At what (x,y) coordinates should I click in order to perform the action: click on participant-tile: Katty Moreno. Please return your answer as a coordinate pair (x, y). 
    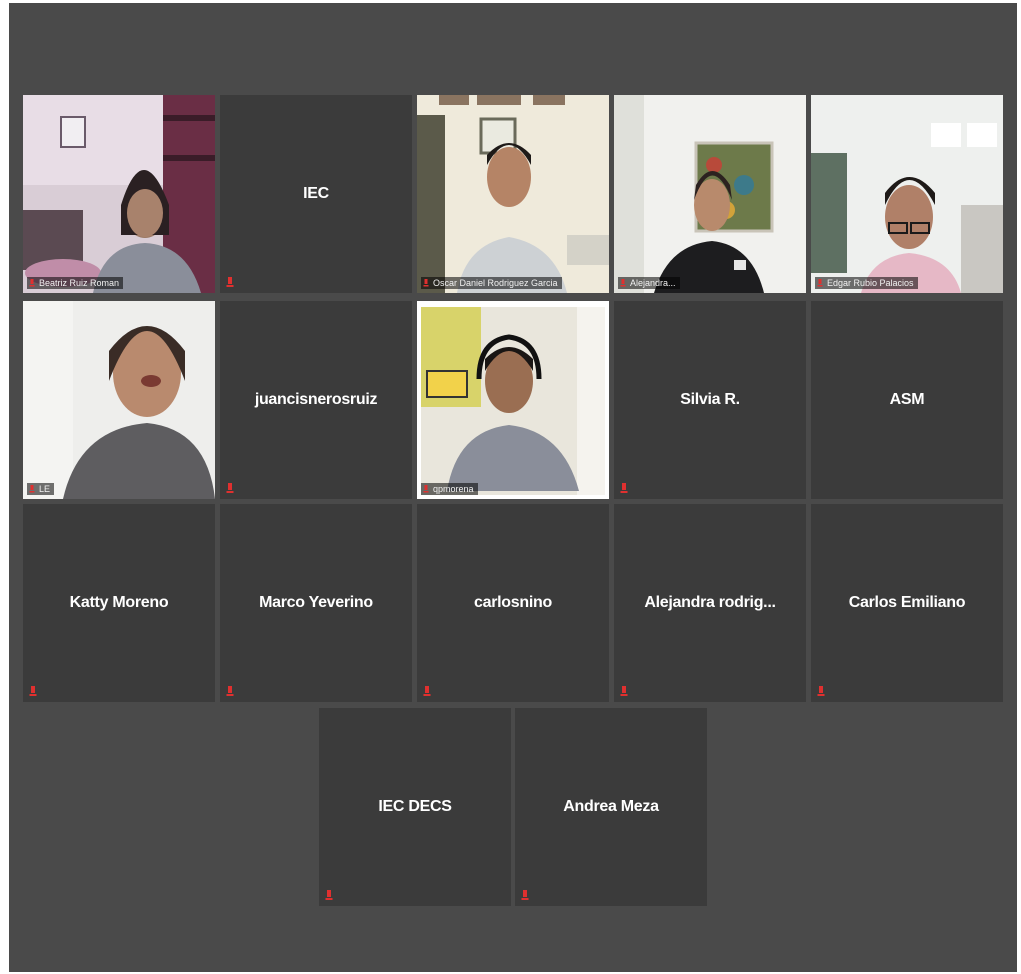
    Looking at the image, I should click on (119, 603).